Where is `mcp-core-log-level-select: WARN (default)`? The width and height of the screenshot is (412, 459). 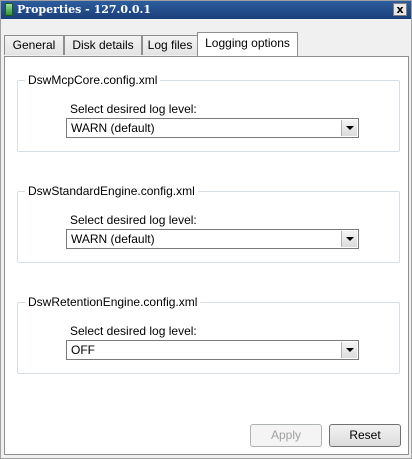 mcp-core-log-level-select: WARN (default) is located at coordinates (212, 128).